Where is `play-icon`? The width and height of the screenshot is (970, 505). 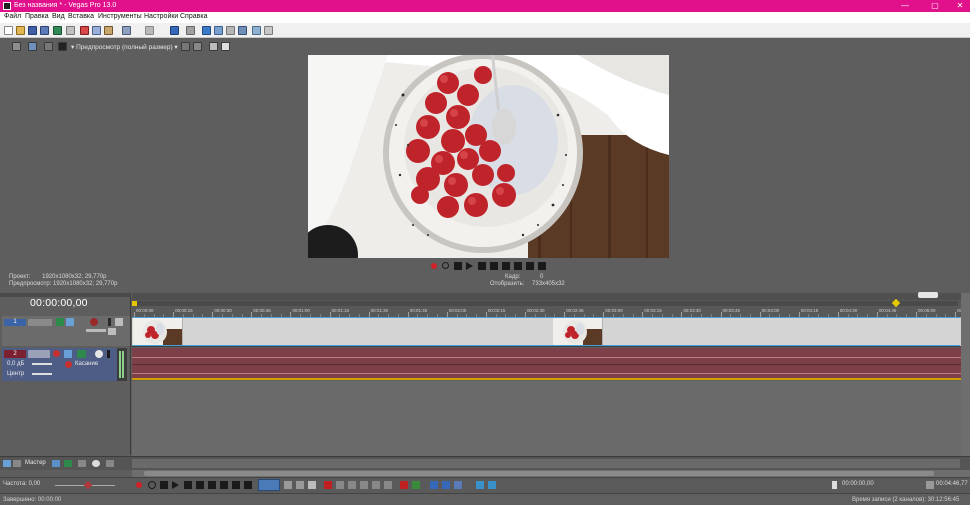 play-icon is located at coordinates (469, 266).